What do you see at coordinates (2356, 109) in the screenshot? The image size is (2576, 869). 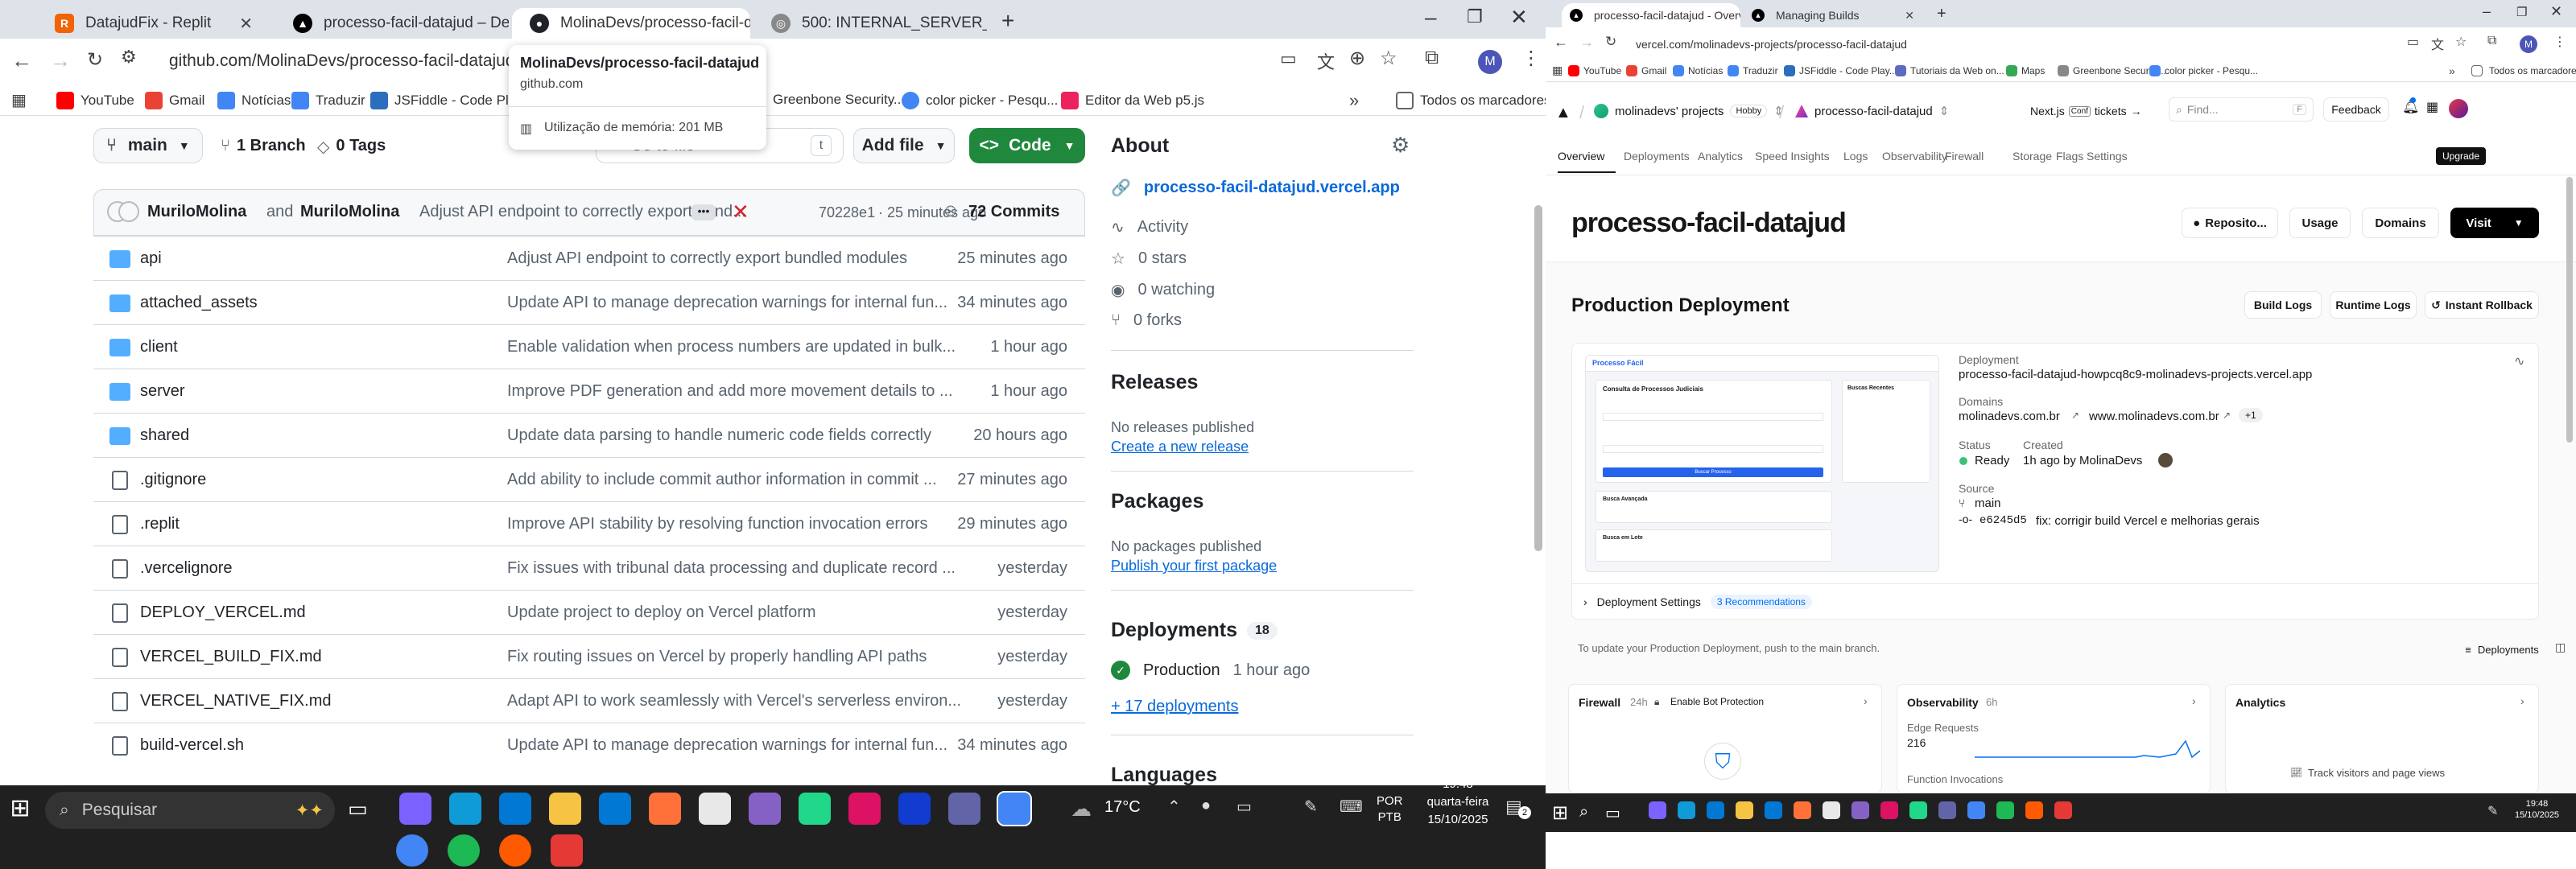 I see `feedback-button: Feedback` at bounding box center [2356, 109].